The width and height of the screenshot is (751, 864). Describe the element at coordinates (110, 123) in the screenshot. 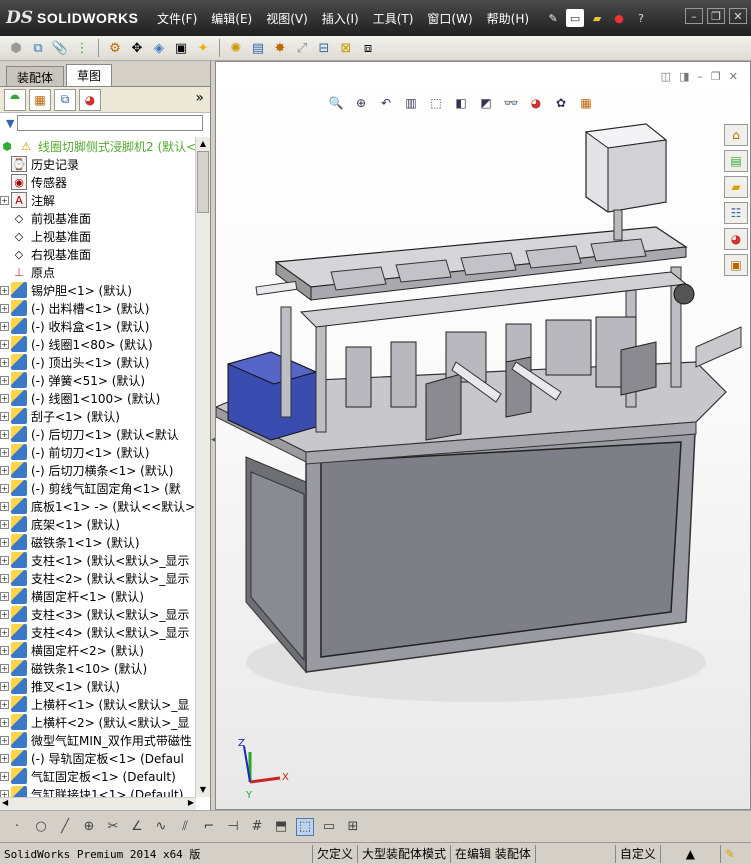

I see `filter-input` at that location.